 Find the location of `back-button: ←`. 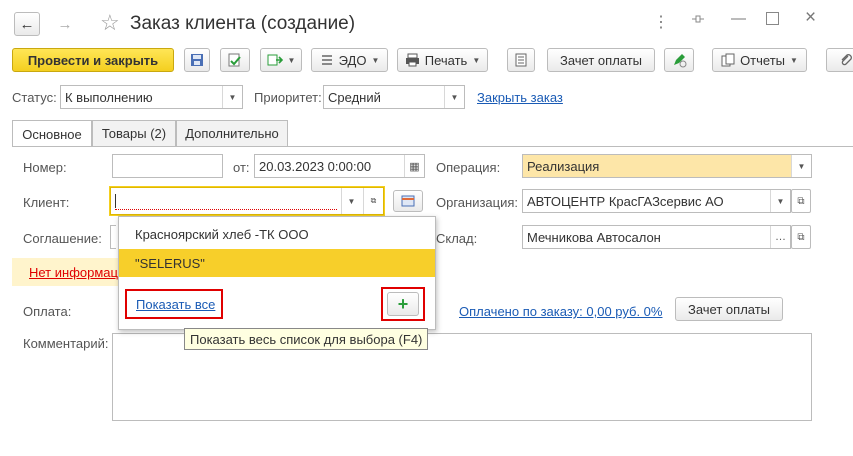

back-button: ← is located at coordinates (27, 24).